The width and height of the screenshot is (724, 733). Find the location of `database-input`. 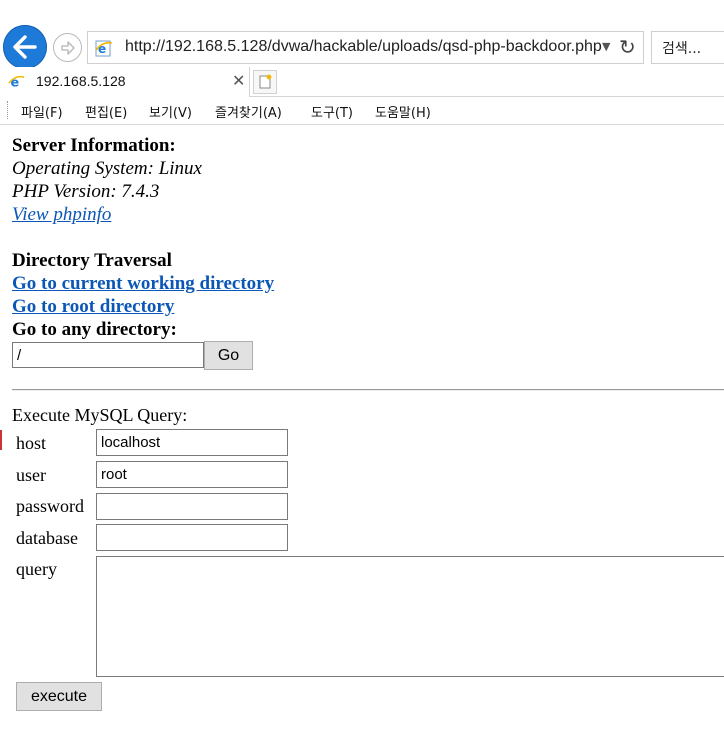

database-input is located at coordinates (192, 537).